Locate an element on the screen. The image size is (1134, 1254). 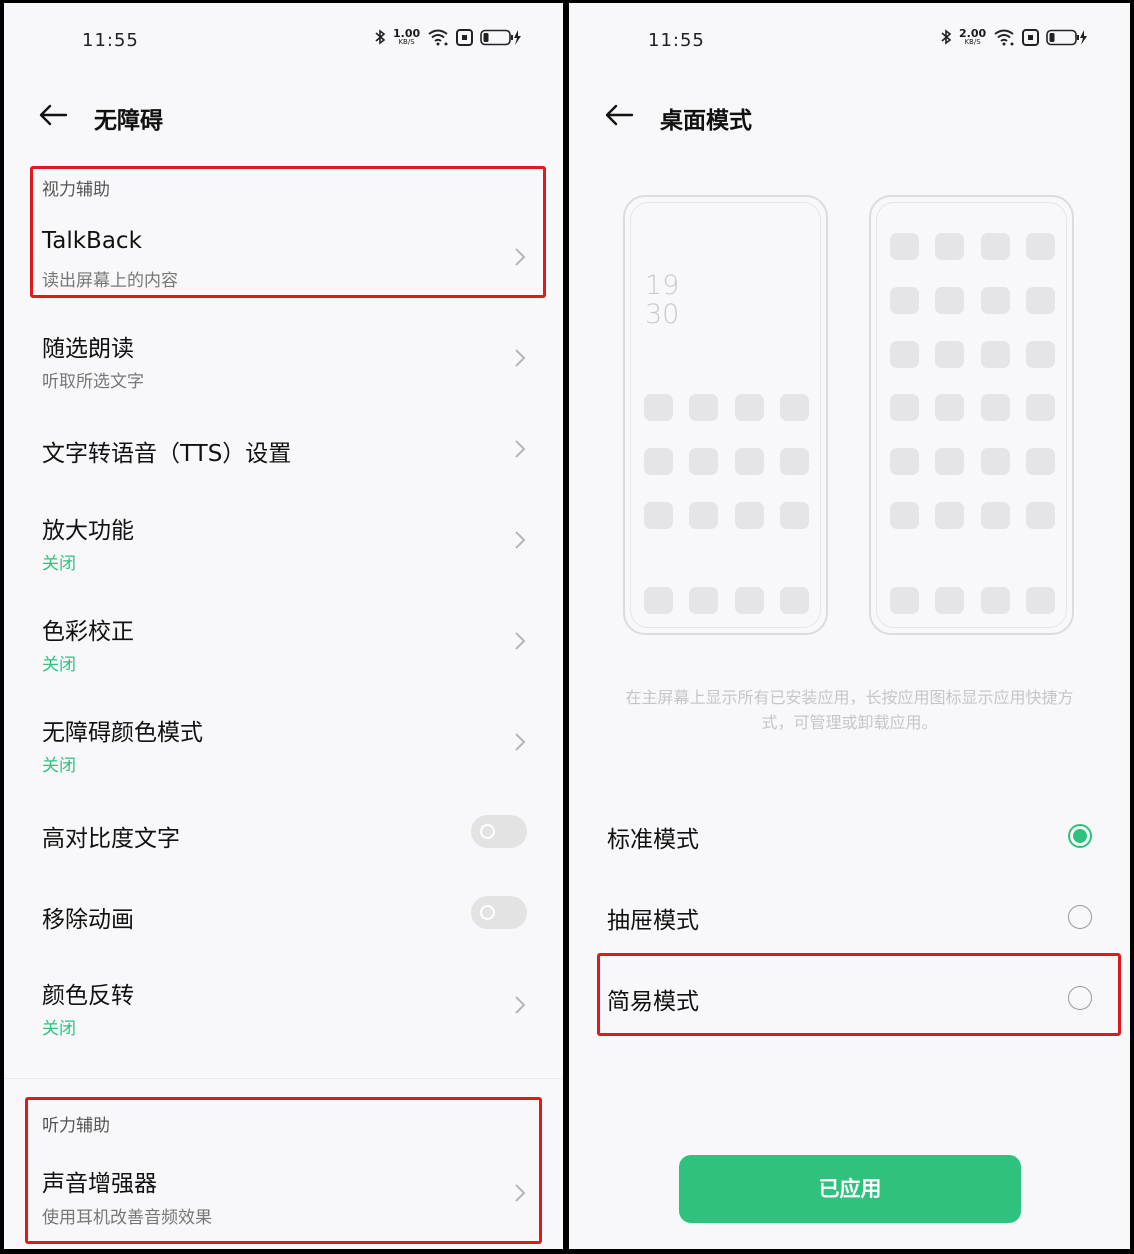
item-title: 高对比度文字 is located at coordinates (111, 839).